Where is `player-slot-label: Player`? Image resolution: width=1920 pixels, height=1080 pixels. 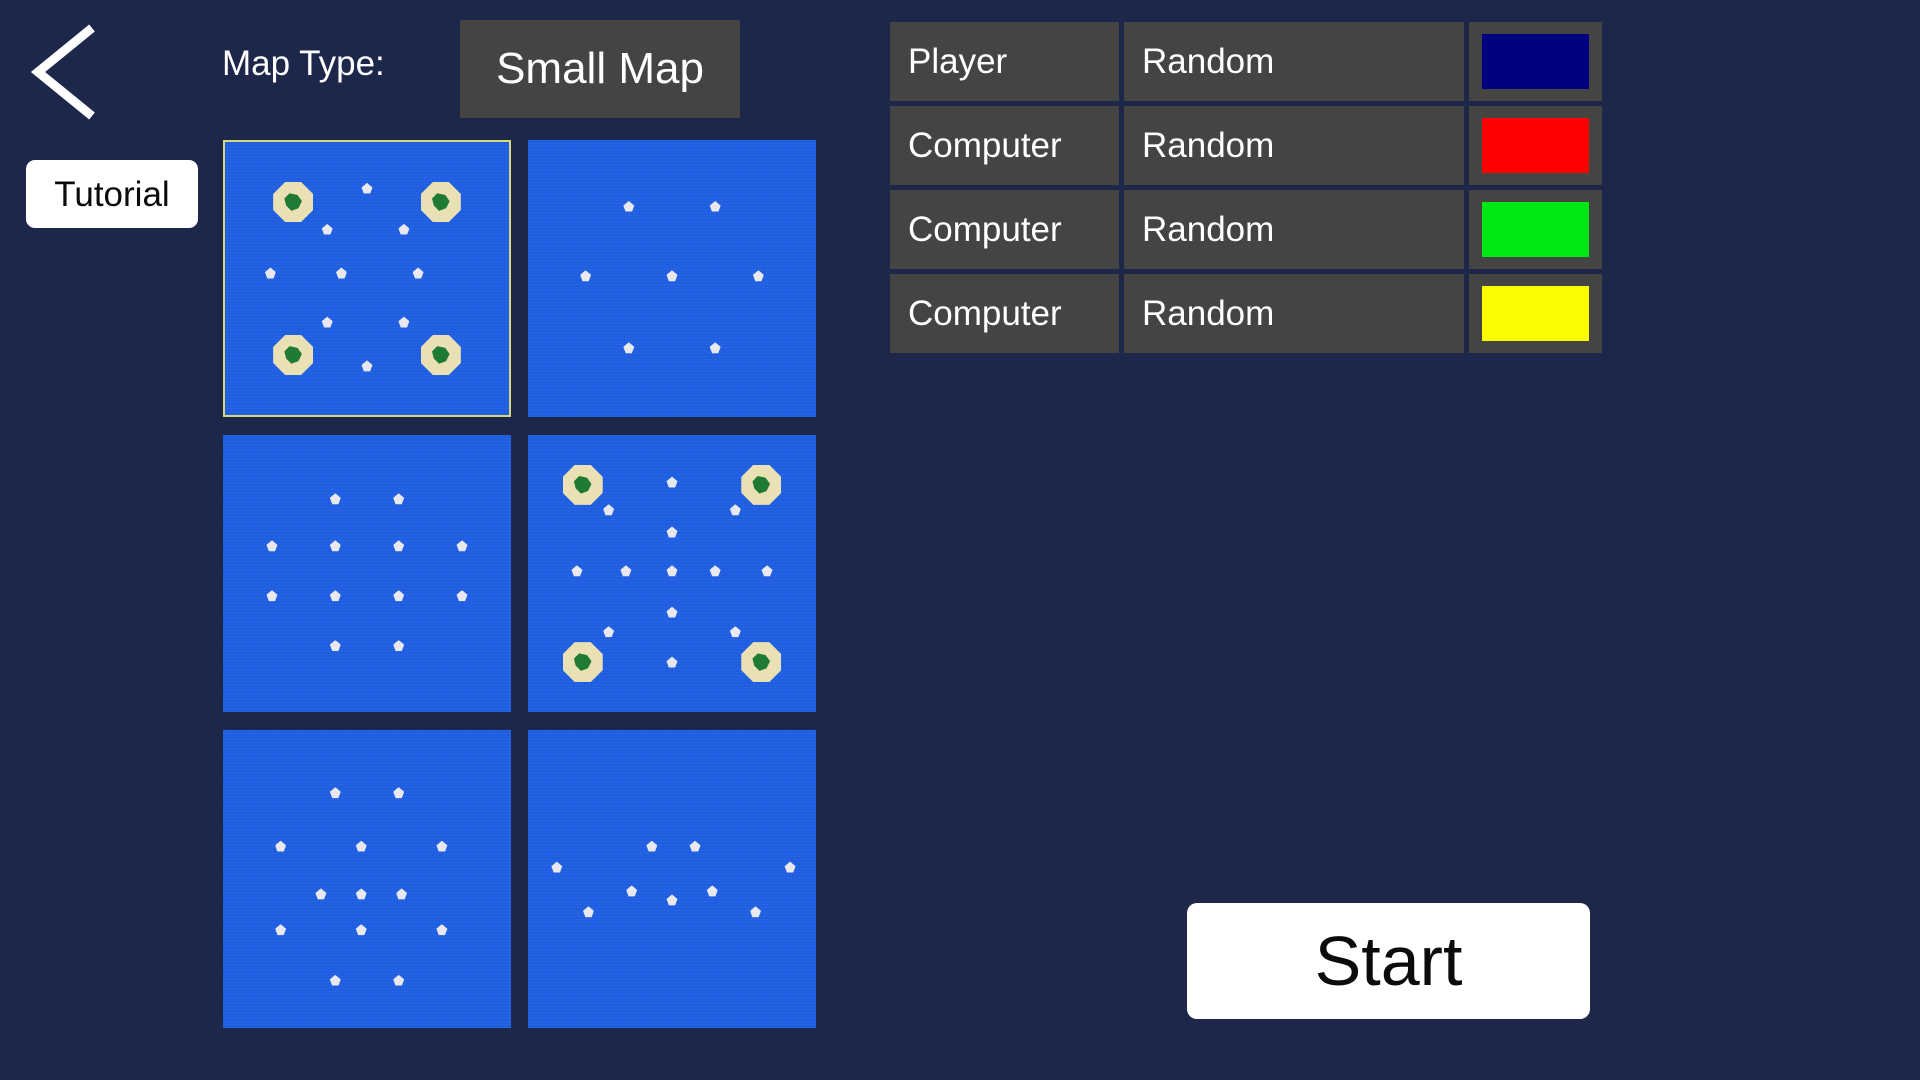
player-slot-label: Player is located at coordinates (958, 61).